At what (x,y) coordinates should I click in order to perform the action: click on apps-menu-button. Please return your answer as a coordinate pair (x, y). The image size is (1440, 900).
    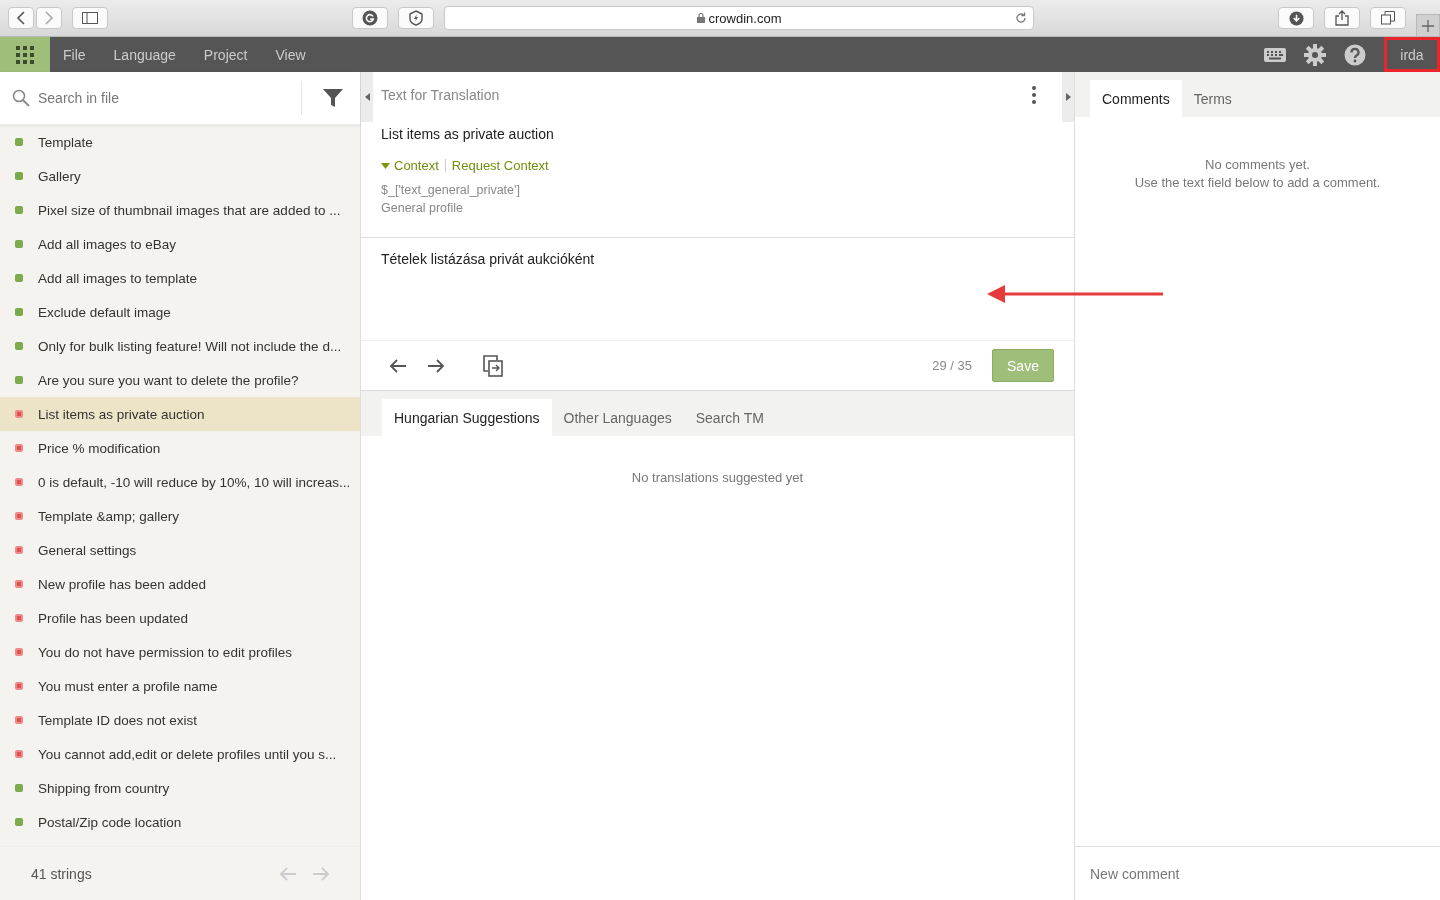
    Looking at the image, I should click on (25, 54).